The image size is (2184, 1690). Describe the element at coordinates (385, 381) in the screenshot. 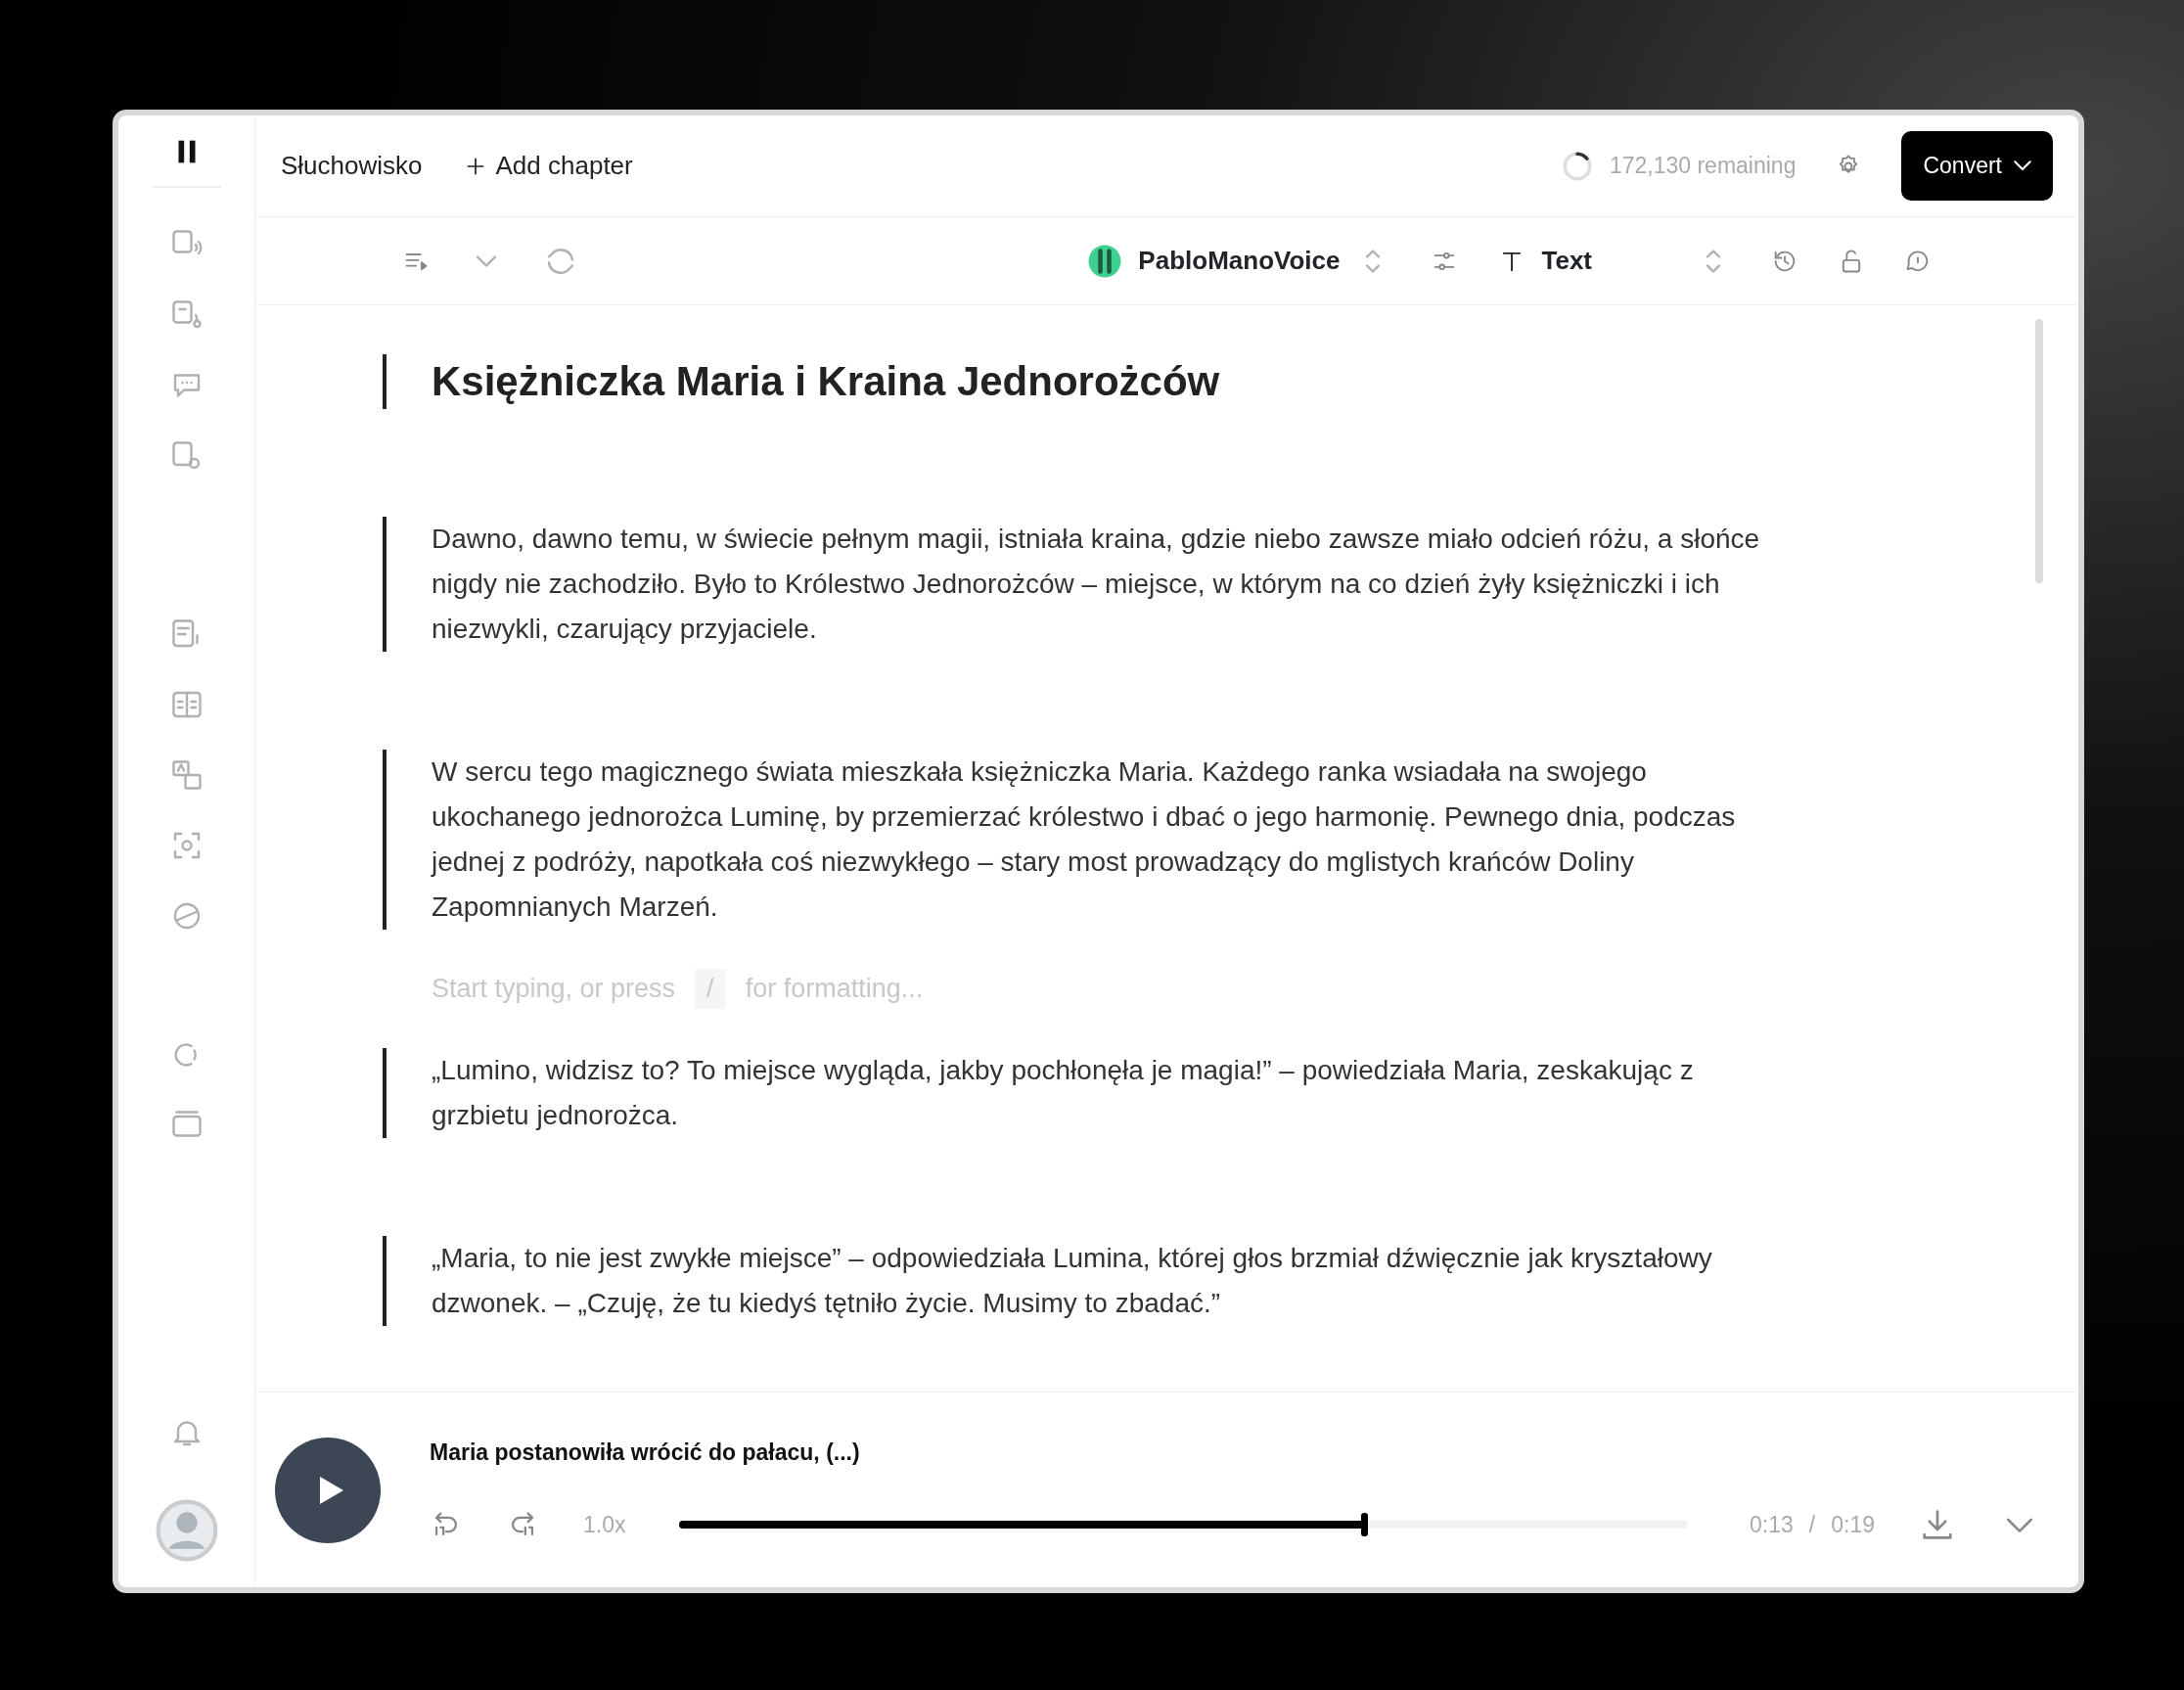

I see `block-marker` at that location.